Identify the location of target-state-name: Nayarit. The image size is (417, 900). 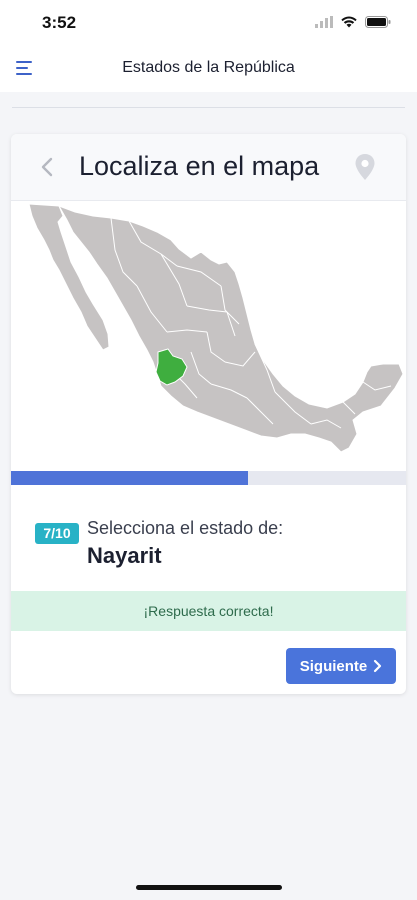
(124, 555).